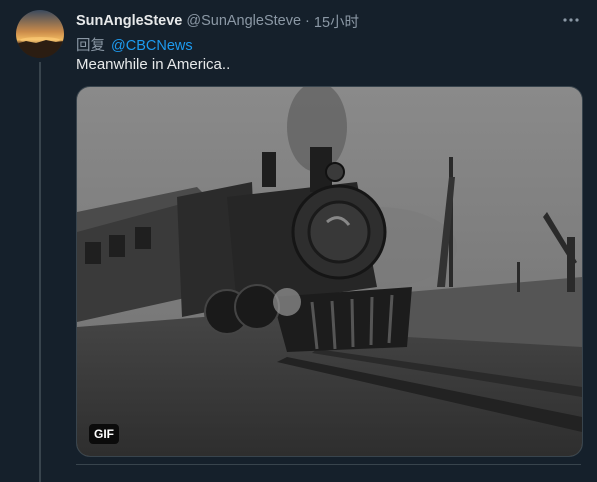  Describe the element at coordinates (243, 21) in the screenshot. I see `user-handle: @SunAngleSteve` at that location.